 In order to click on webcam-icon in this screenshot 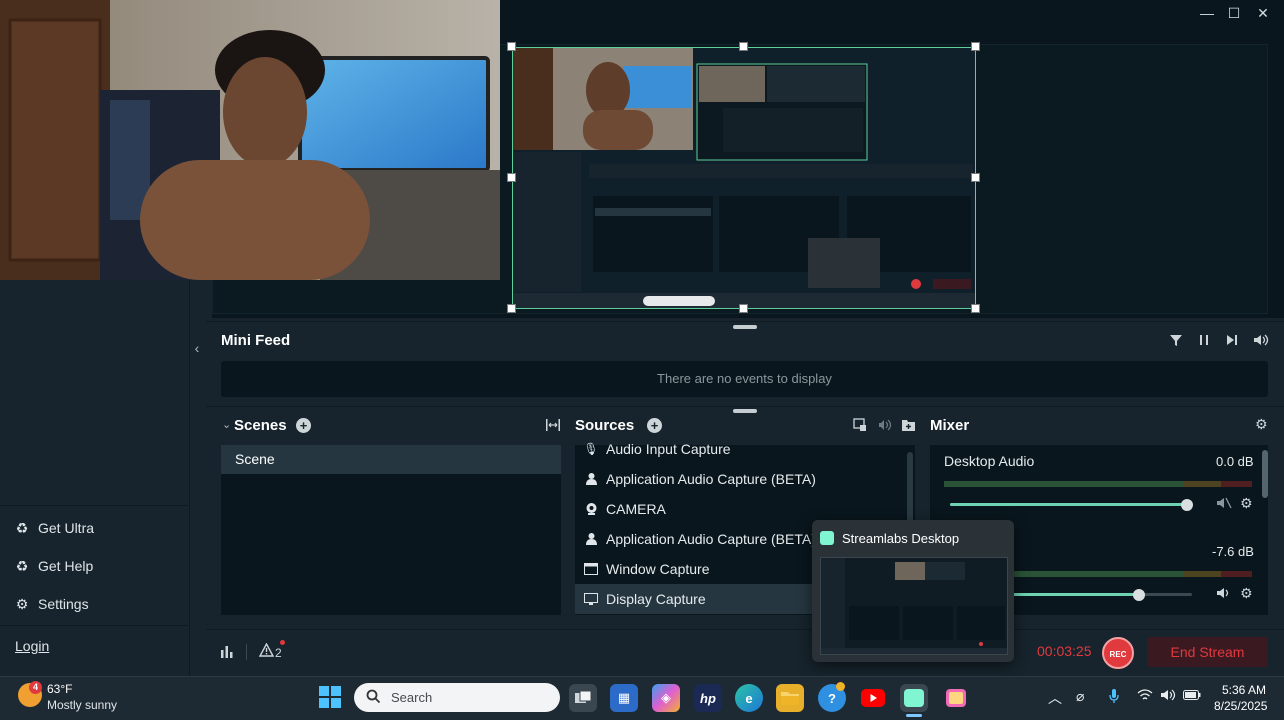, I will do `click(591, 509)`.